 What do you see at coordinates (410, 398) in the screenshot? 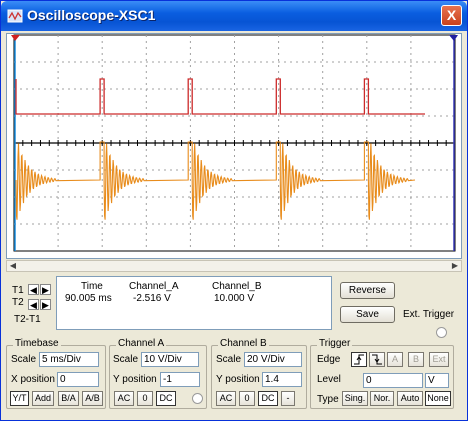
I see `trigger-auto-button: Auto` at bounding box center [410, 398].